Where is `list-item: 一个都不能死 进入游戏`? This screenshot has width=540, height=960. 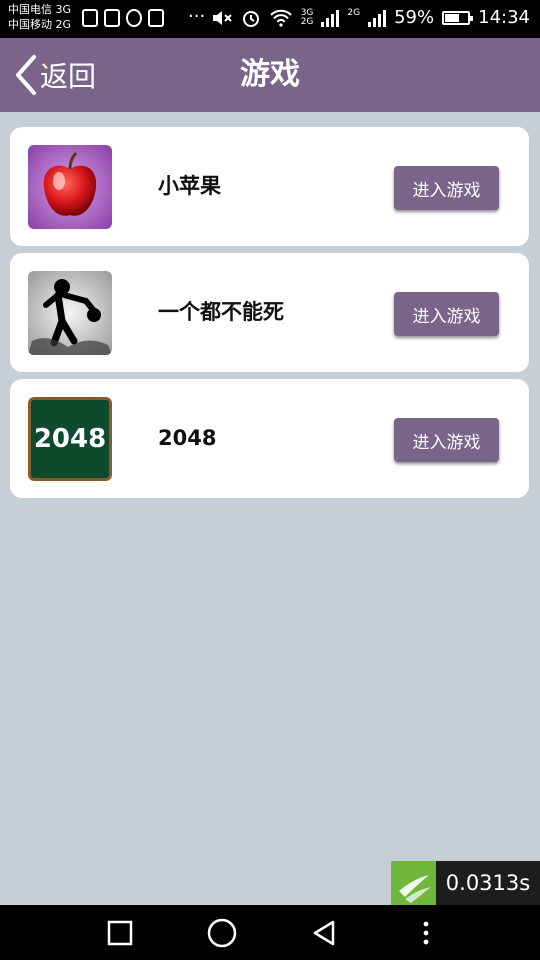 list-item: 一个都不能死 进入游戏 is located at coordinates (269, 312).